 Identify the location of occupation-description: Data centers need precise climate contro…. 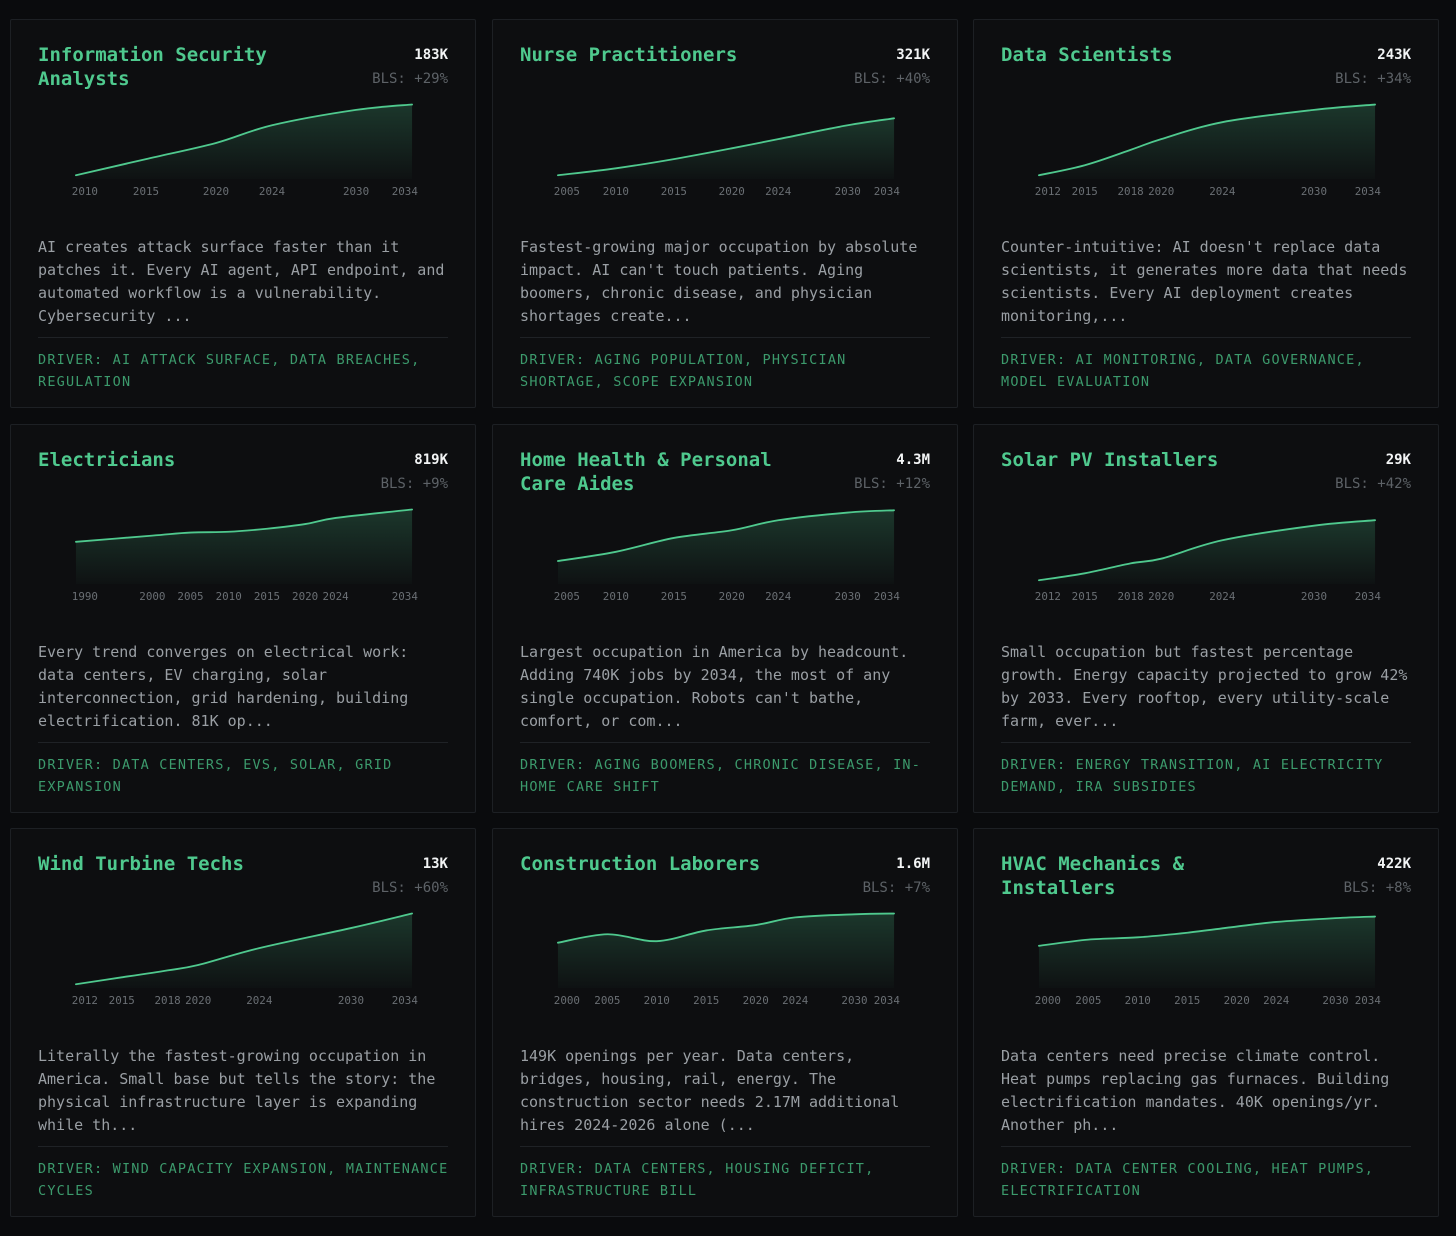
(1195, 1090).